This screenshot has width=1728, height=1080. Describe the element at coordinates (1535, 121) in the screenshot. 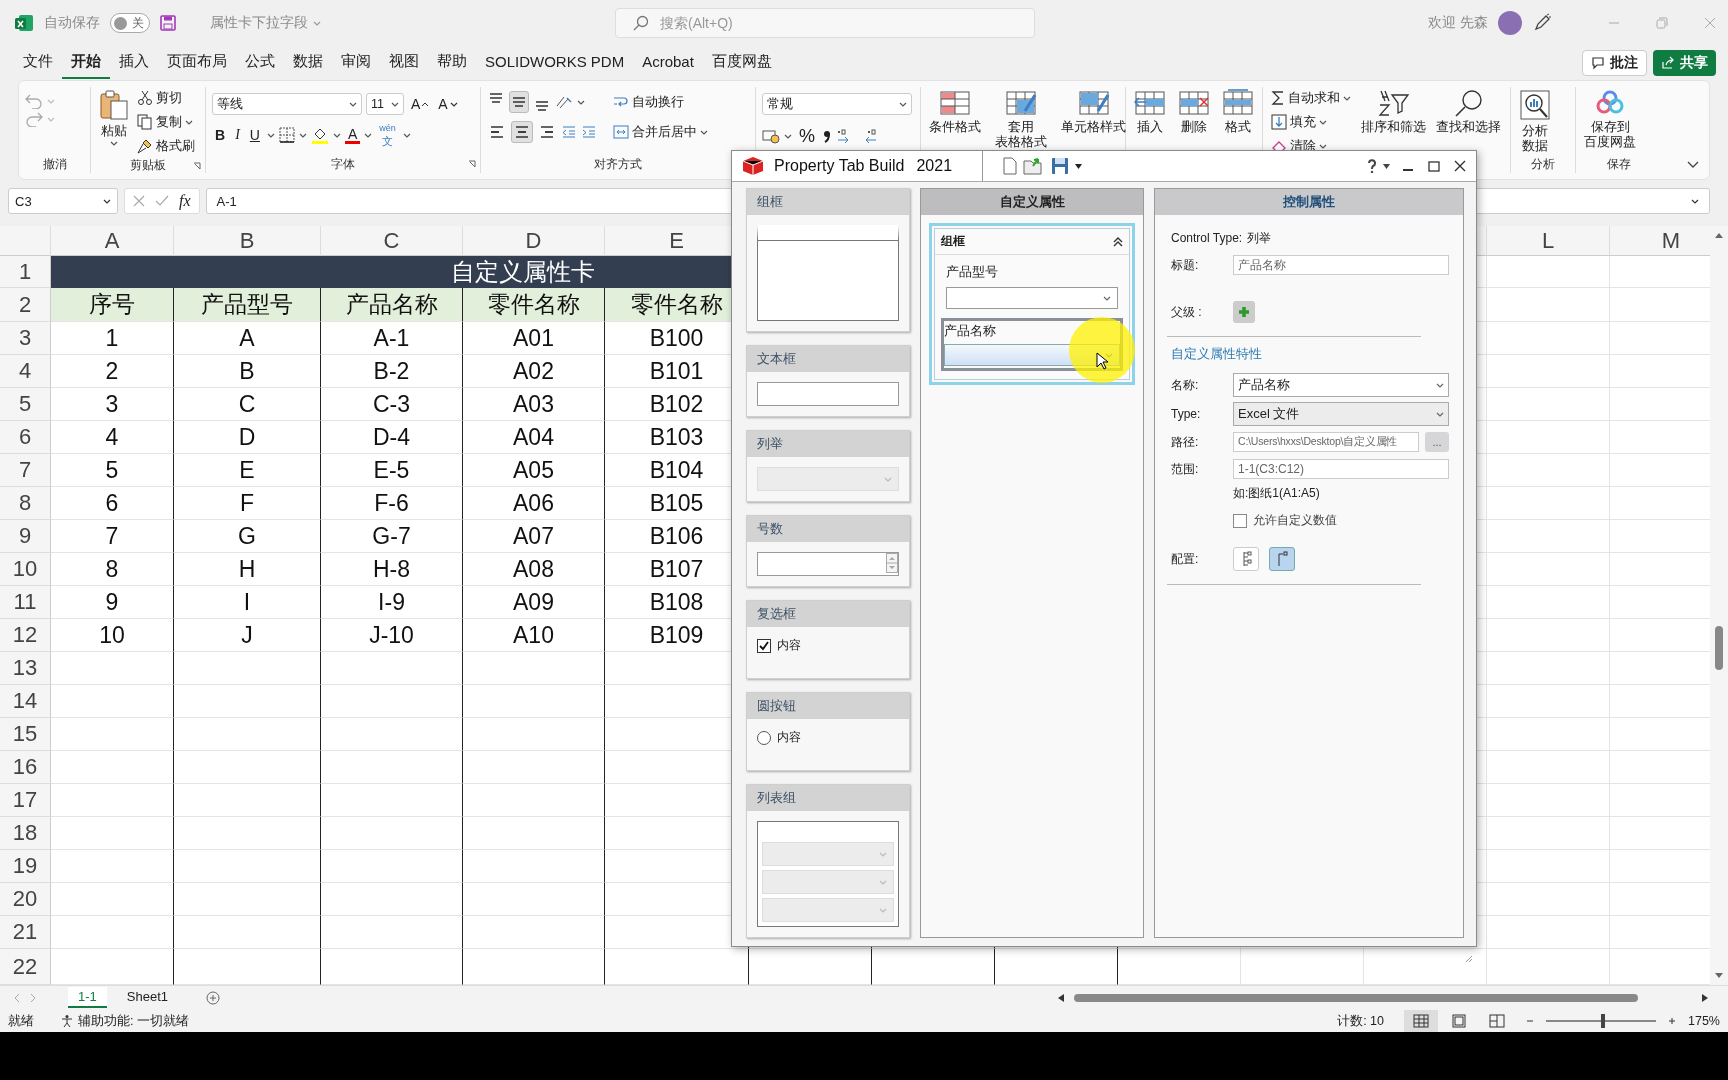

I see `analyze-data-button: 分析 数据` at that location.